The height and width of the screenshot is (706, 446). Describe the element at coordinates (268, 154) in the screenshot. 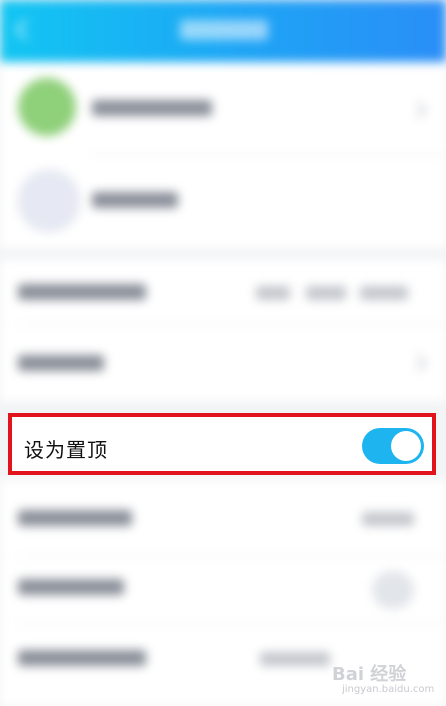

I see `divider` at that location.